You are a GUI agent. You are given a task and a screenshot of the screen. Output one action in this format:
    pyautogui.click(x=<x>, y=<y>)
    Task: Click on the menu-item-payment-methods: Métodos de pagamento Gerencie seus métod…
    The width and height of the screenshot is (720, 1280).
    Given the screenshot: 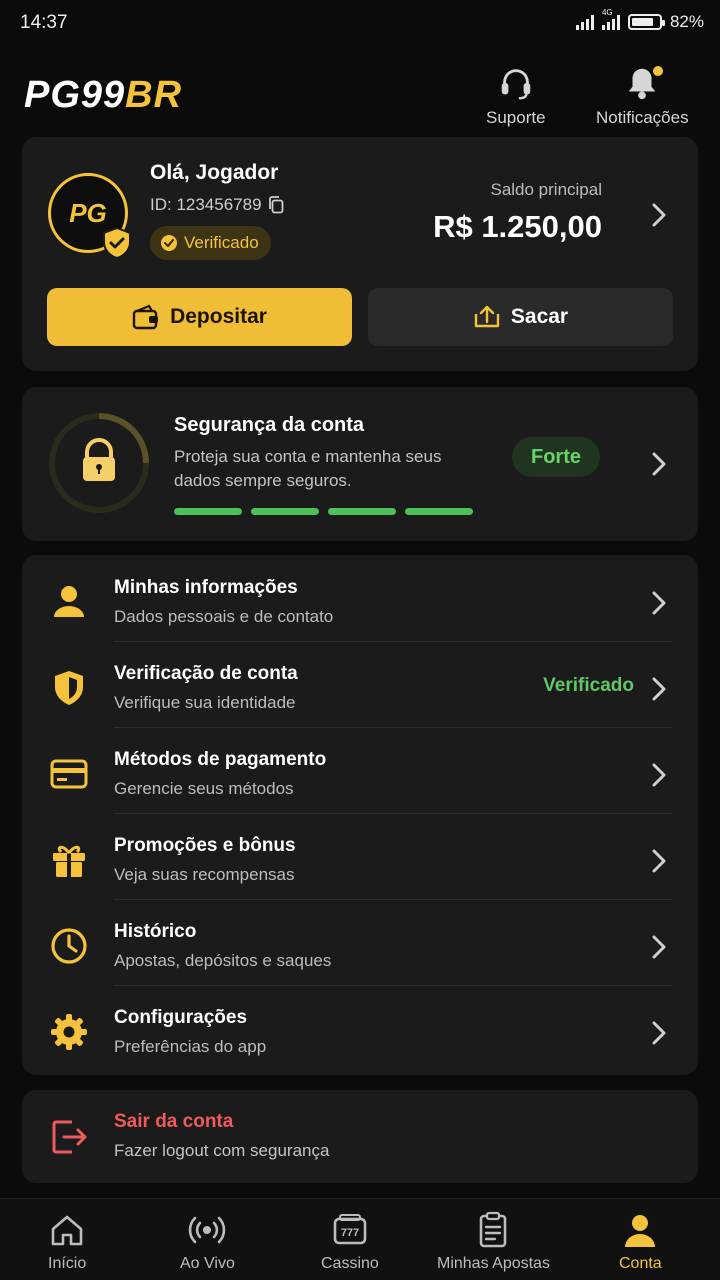 What is the action you would take?
    pyautogui.click(x=360, y=771)
    